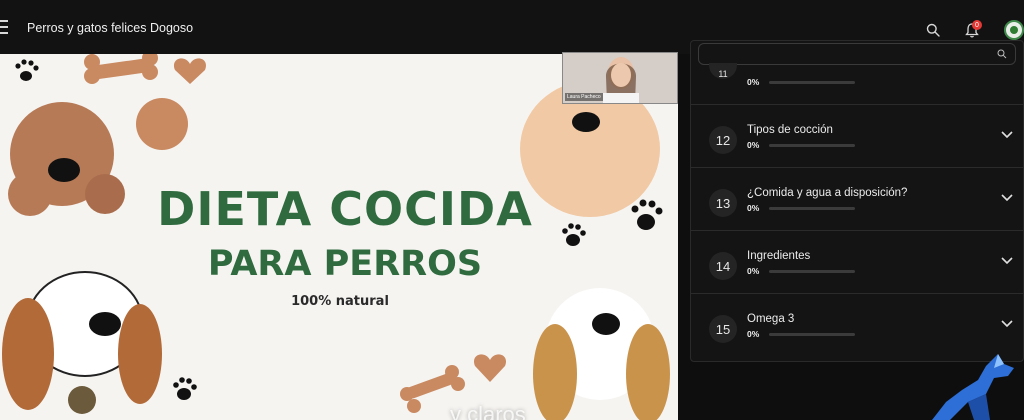 Image resolution: width=1024 pixels, height=420 pixels. Describe the element at coordinates (345, 209) in the screenshot. I see `slide-title: DIETA COCIDA` at that location.